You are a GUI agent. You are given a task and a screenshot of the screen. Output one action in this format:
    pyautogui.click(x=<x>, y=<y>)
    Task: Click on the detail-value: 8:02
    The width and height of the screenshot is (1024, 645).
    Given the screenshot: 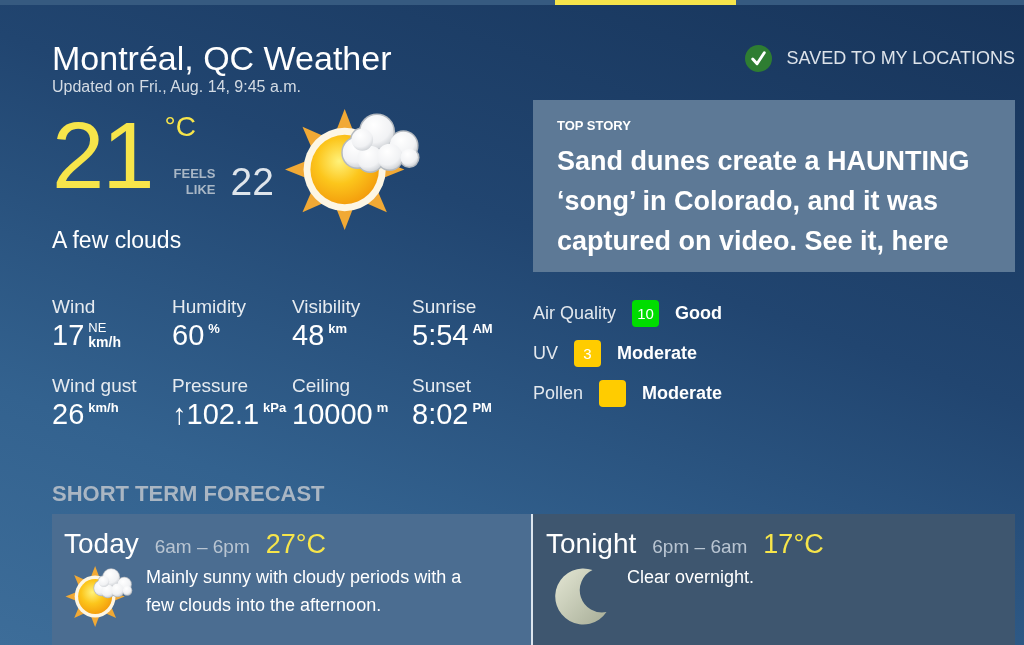 What is the action you would take?
    pyautogui.click(x=440, y=414)
    